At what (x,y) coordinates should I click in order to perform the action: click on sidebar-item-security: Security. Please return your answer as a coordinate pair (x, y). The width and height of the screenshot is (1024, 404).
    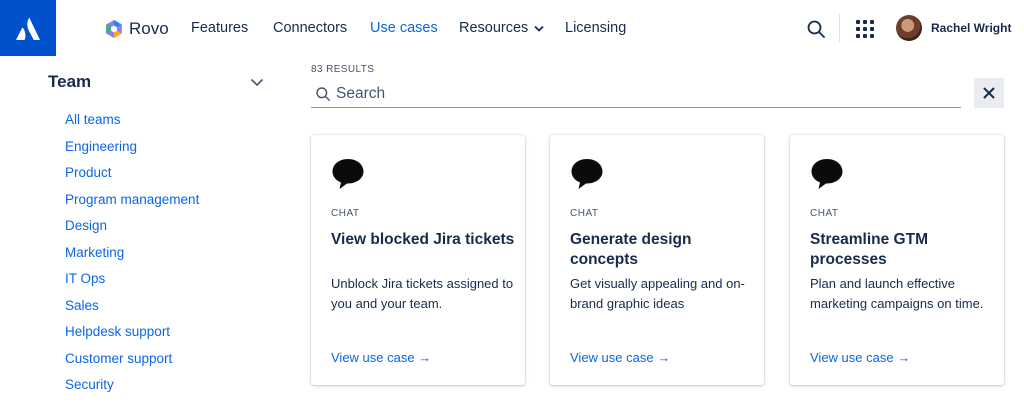
    Looking at the image, I should click on (132, 388).